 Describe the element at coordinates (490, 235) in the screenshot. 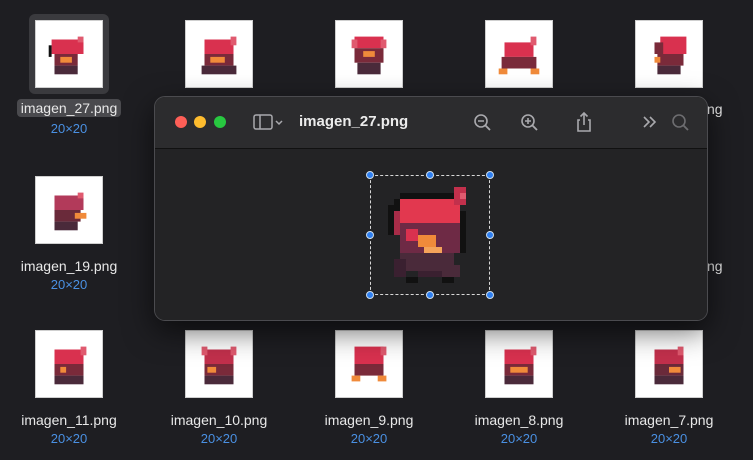

I see `resize-handle-right` at that location.